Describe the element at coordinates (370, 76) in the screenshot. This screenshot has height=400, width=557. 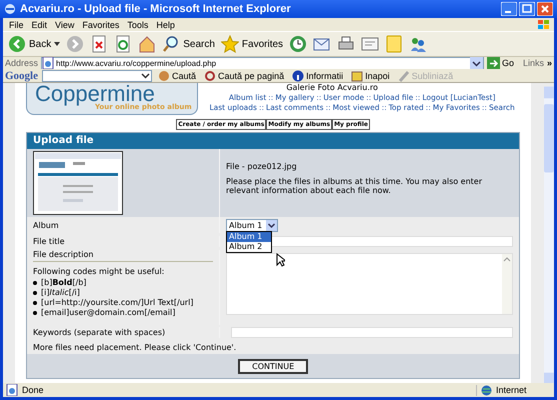
I see `toolbar-button: Inapoi` at that location.